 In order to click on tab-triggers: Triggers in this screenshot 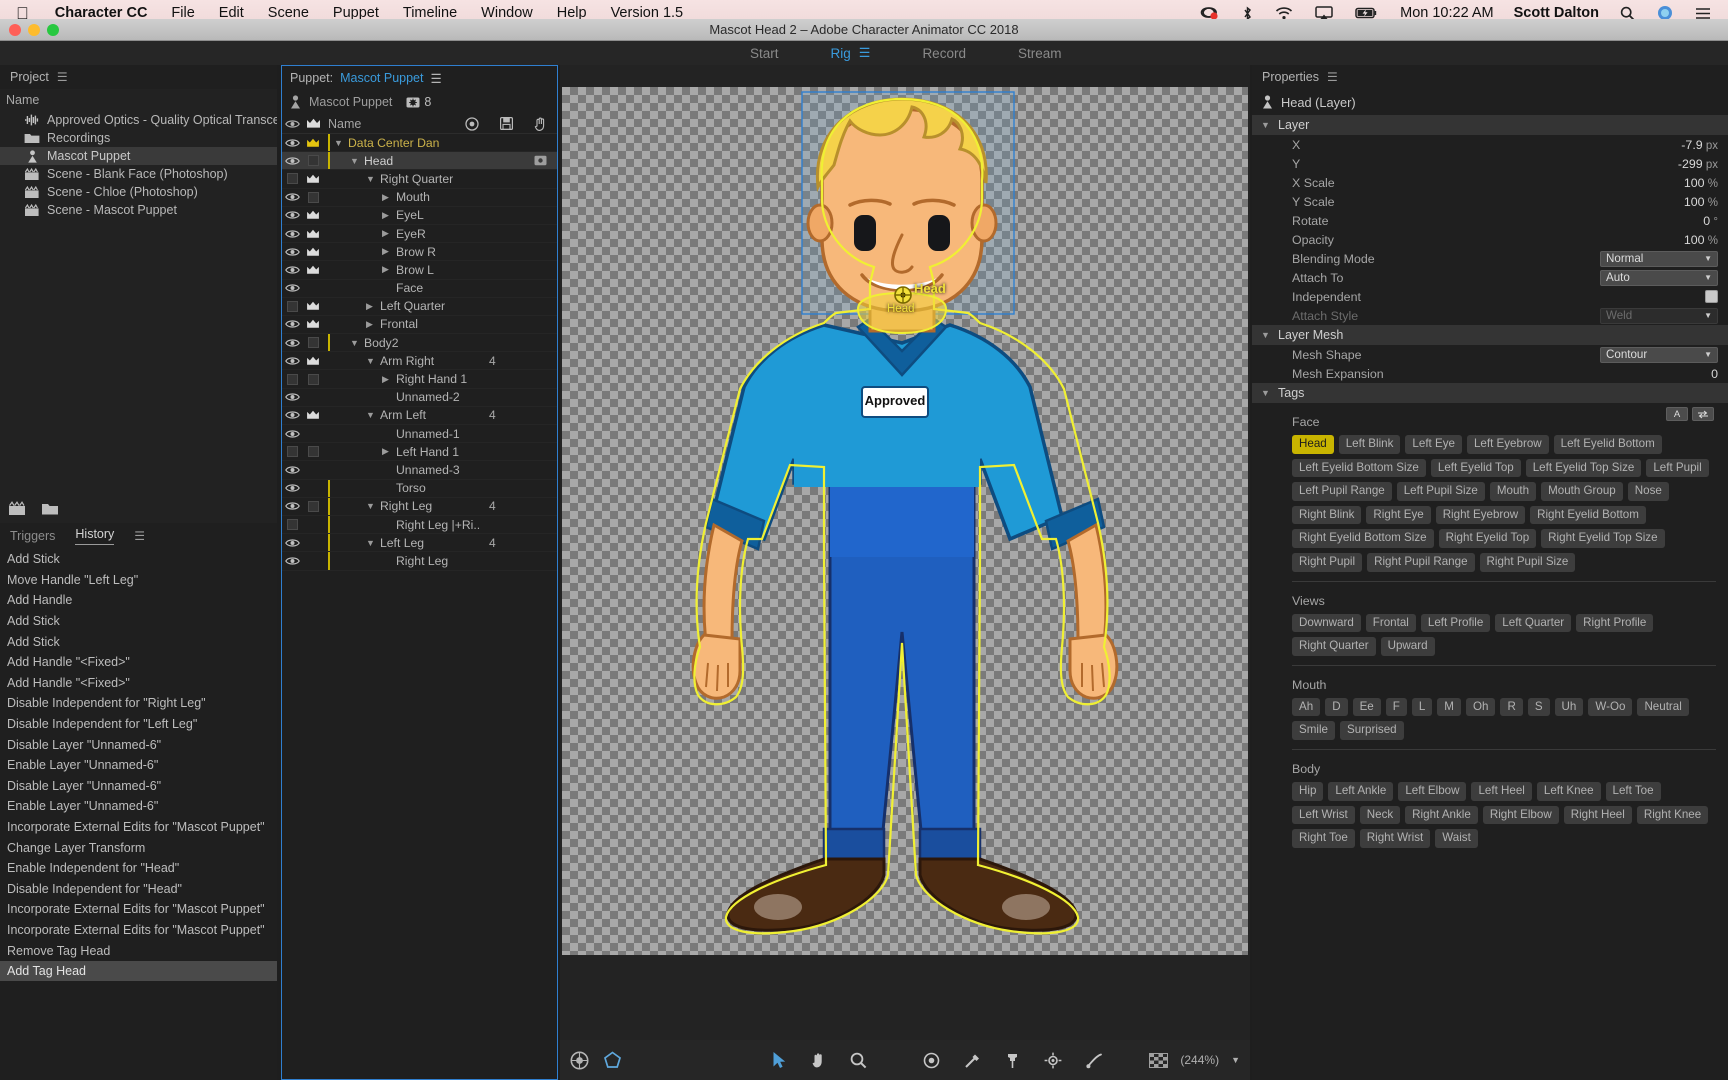, I will do `click(32, 536)`.